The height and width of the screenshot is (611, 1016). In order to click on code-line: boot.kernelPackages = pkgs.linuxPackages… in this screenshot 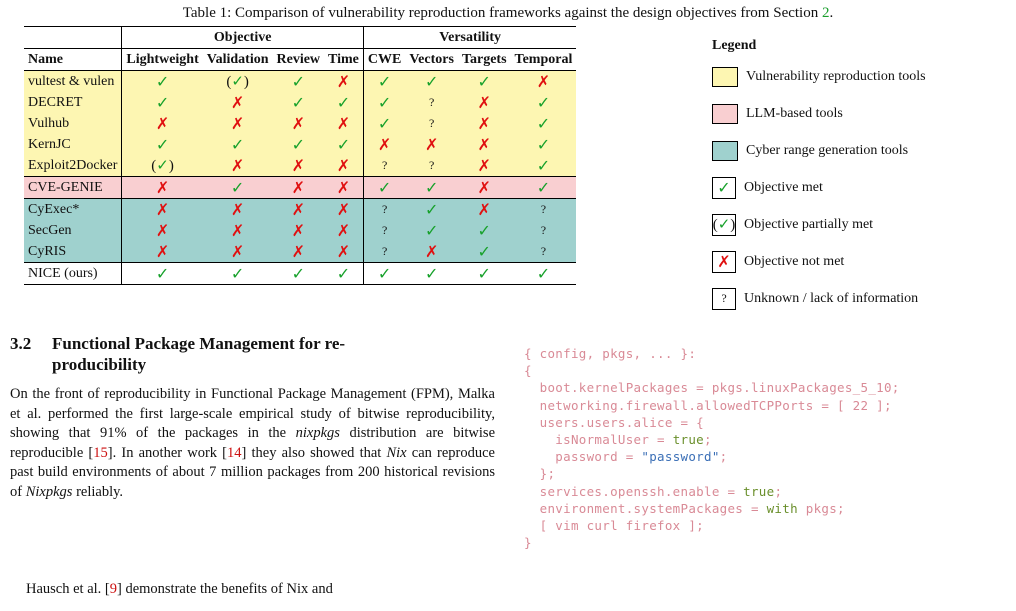, I will do `click(712, 388)`.